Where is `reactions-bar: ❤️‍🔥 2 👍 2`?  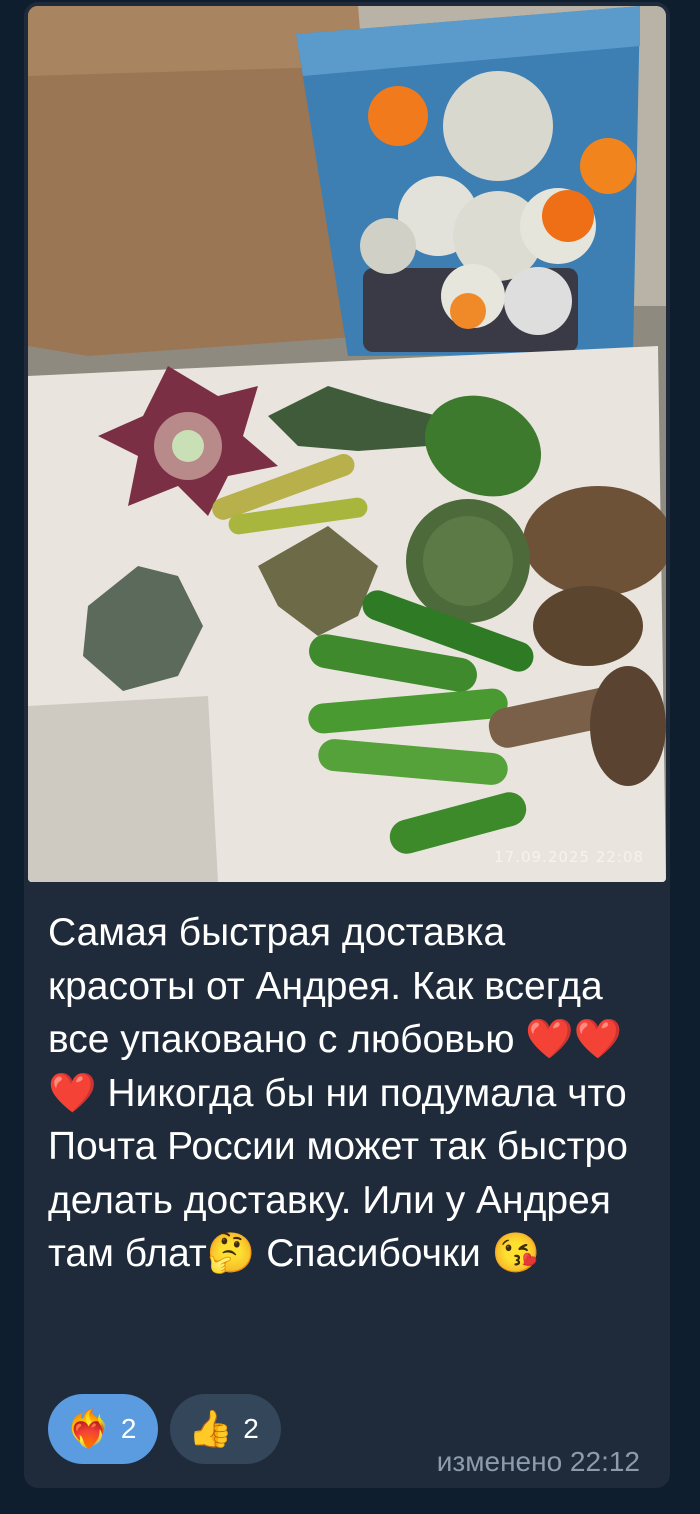 reactions-bar: ❤️‍🔥 2 👍 2 is located at coordinates (164, 1429).